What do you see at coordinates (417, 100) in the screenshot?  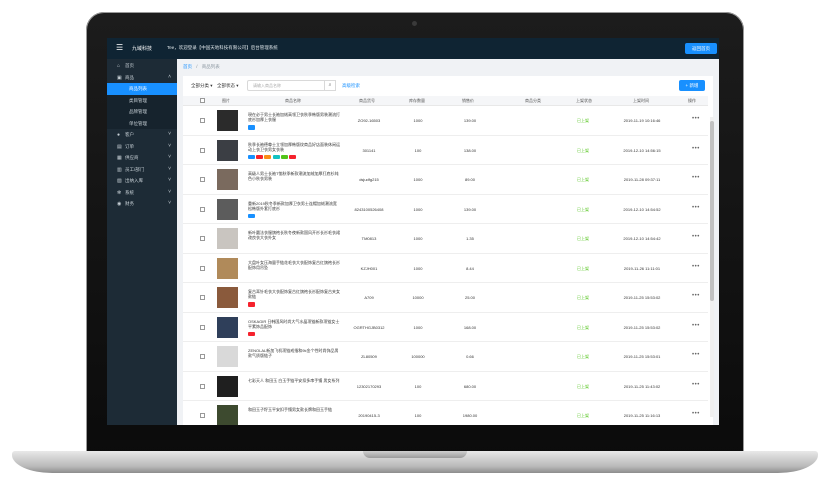 I see `col-stock: 库存数量` at bounding box center [417, 100].